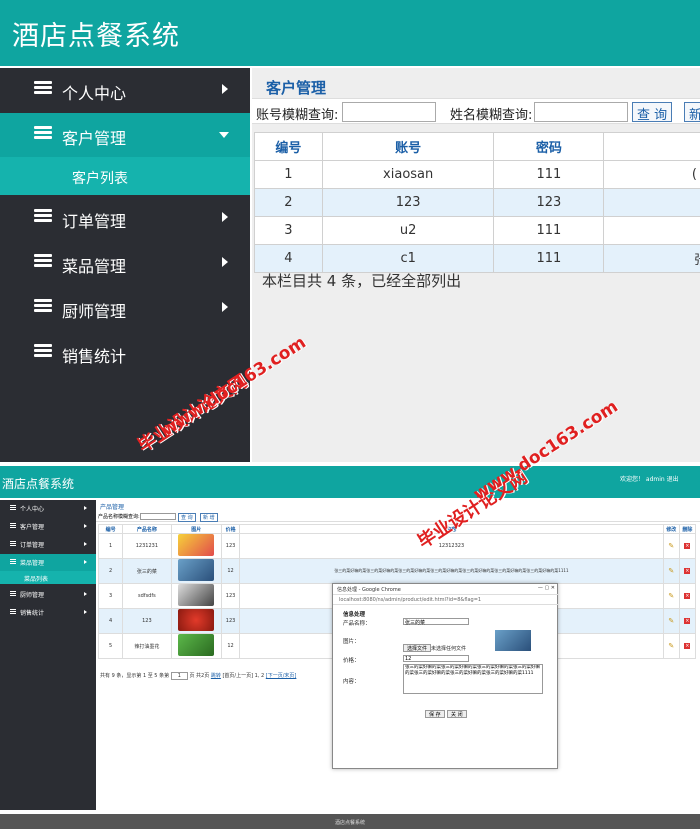 Image resolution: width=700 pixels, height=829 pixels. Describe the element at coordinates (351, 661) in the screenshot. I see `price-label: 价格：` at that location.